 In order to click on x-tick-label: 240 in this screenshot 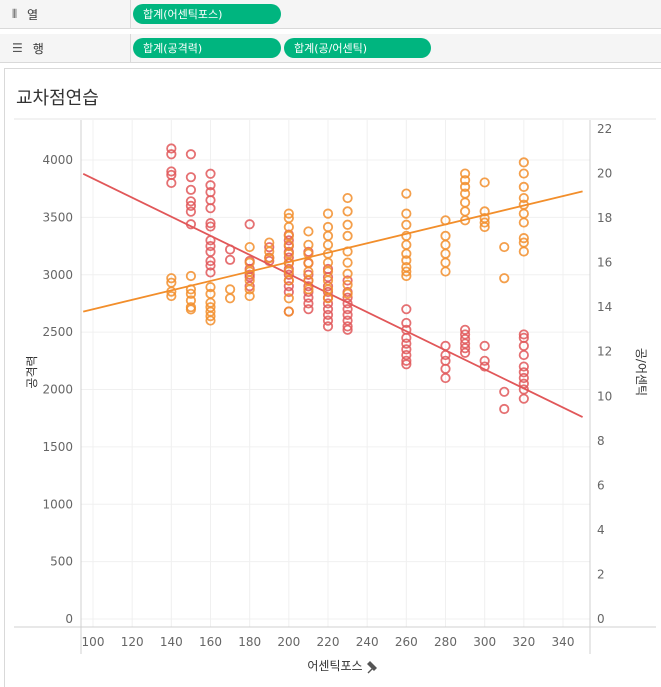, I will do `click(367, 642)`.